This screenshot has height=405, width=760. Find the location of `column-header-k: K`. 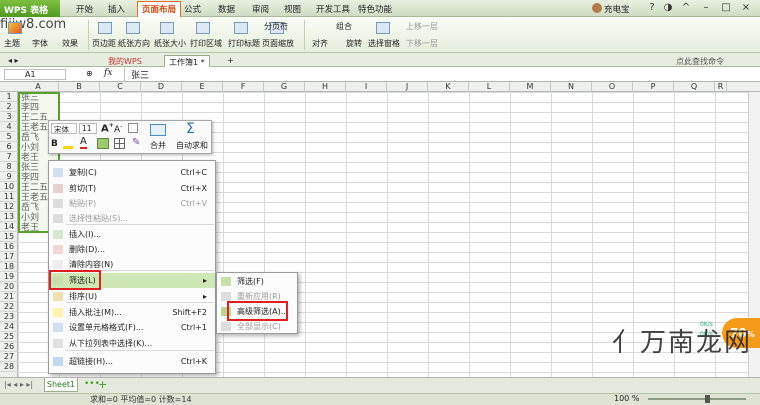

column-header-k: K is located at coordinates (448, 87).